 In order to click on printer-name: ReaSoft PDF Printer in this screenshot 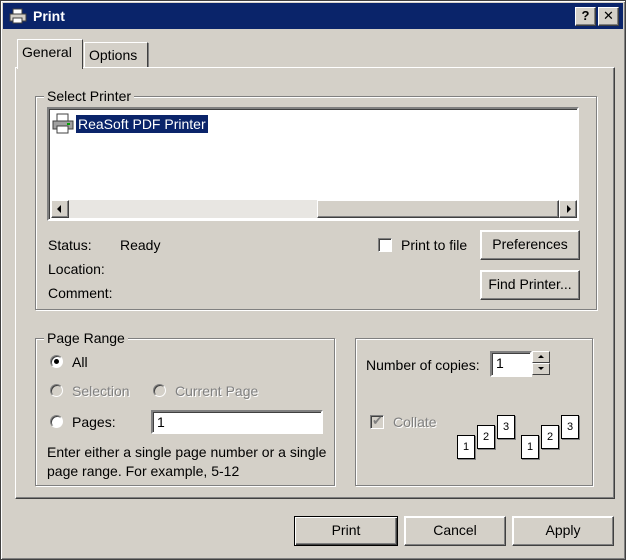, I will do `click(142, 124)`.